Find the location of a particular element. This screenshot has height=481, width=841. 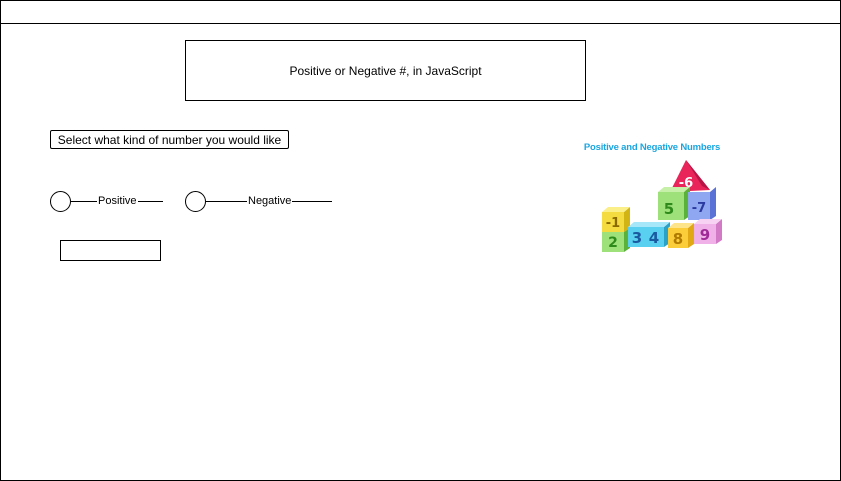

result-output is located at coordinates (110, 250).